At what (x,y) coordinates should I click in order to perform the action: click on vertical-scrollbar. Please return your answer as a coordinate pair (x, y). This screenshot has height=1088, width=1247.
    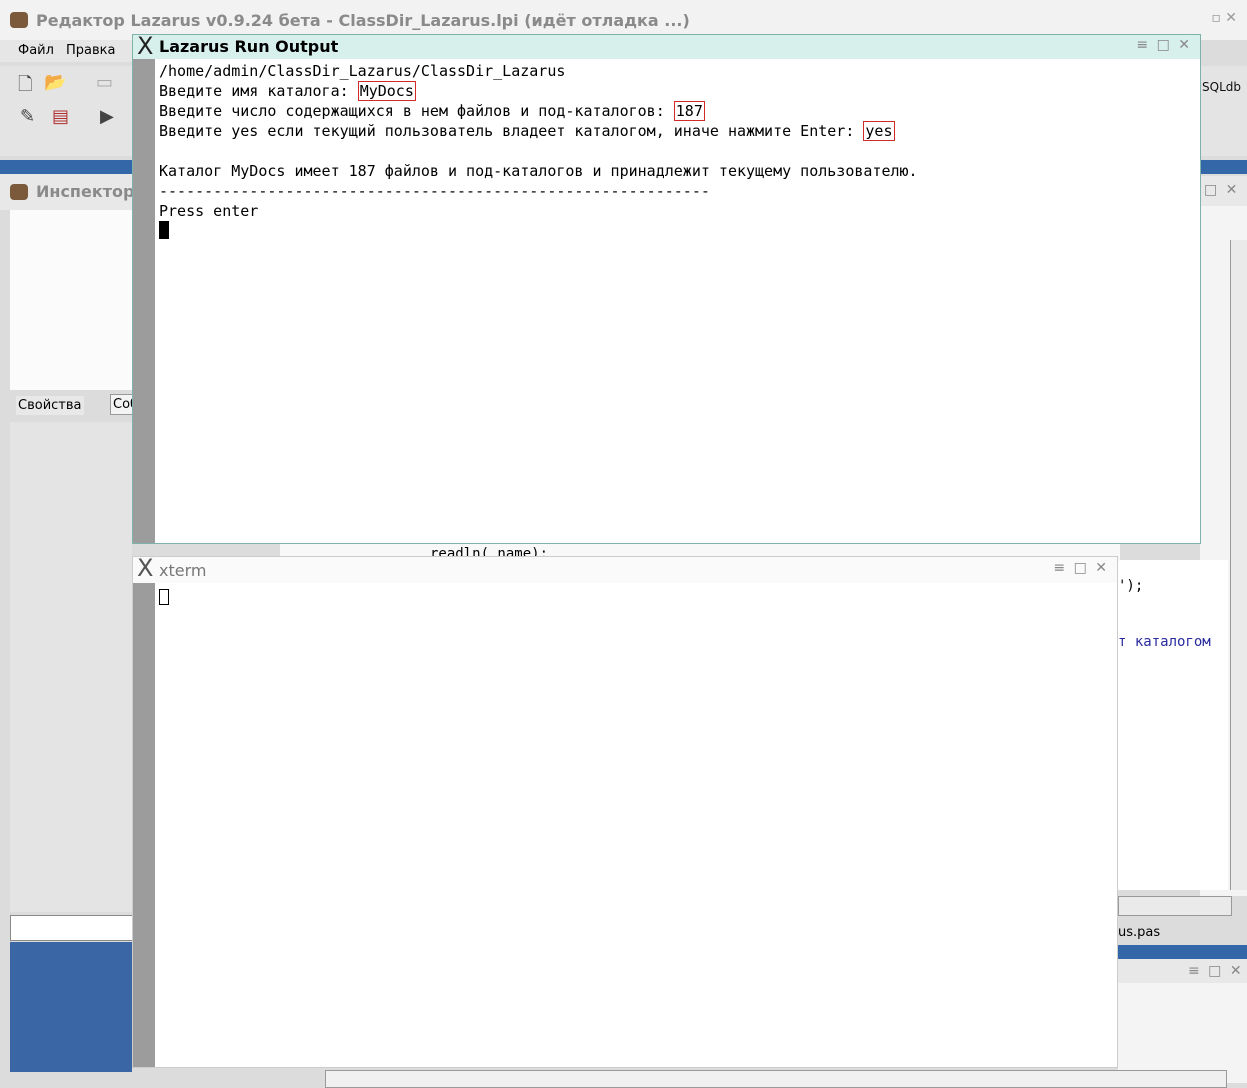
    Looking at the image, I should click on (1238, 565).